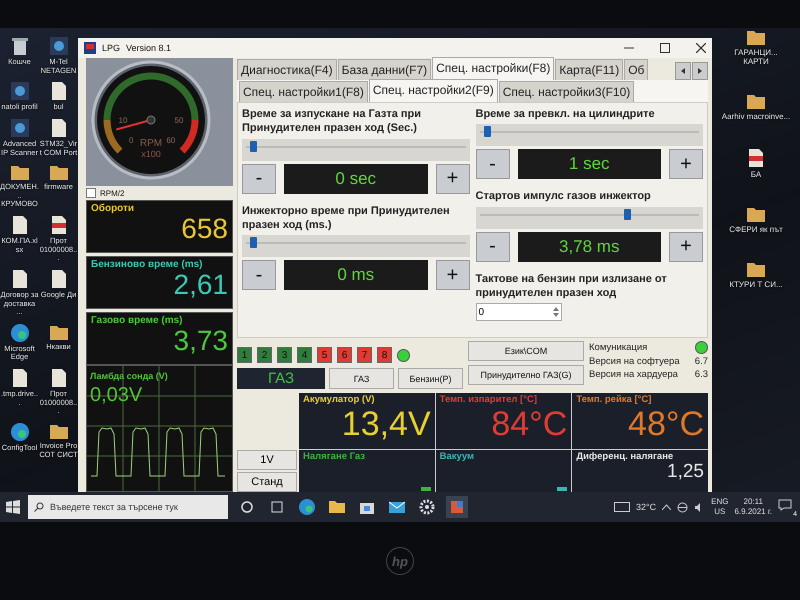 This screenshot has height=600, width=800. What do you see at coordinates (13, 507) in the screenshot?
I see `start-icon` at bounding box center [13, 507].